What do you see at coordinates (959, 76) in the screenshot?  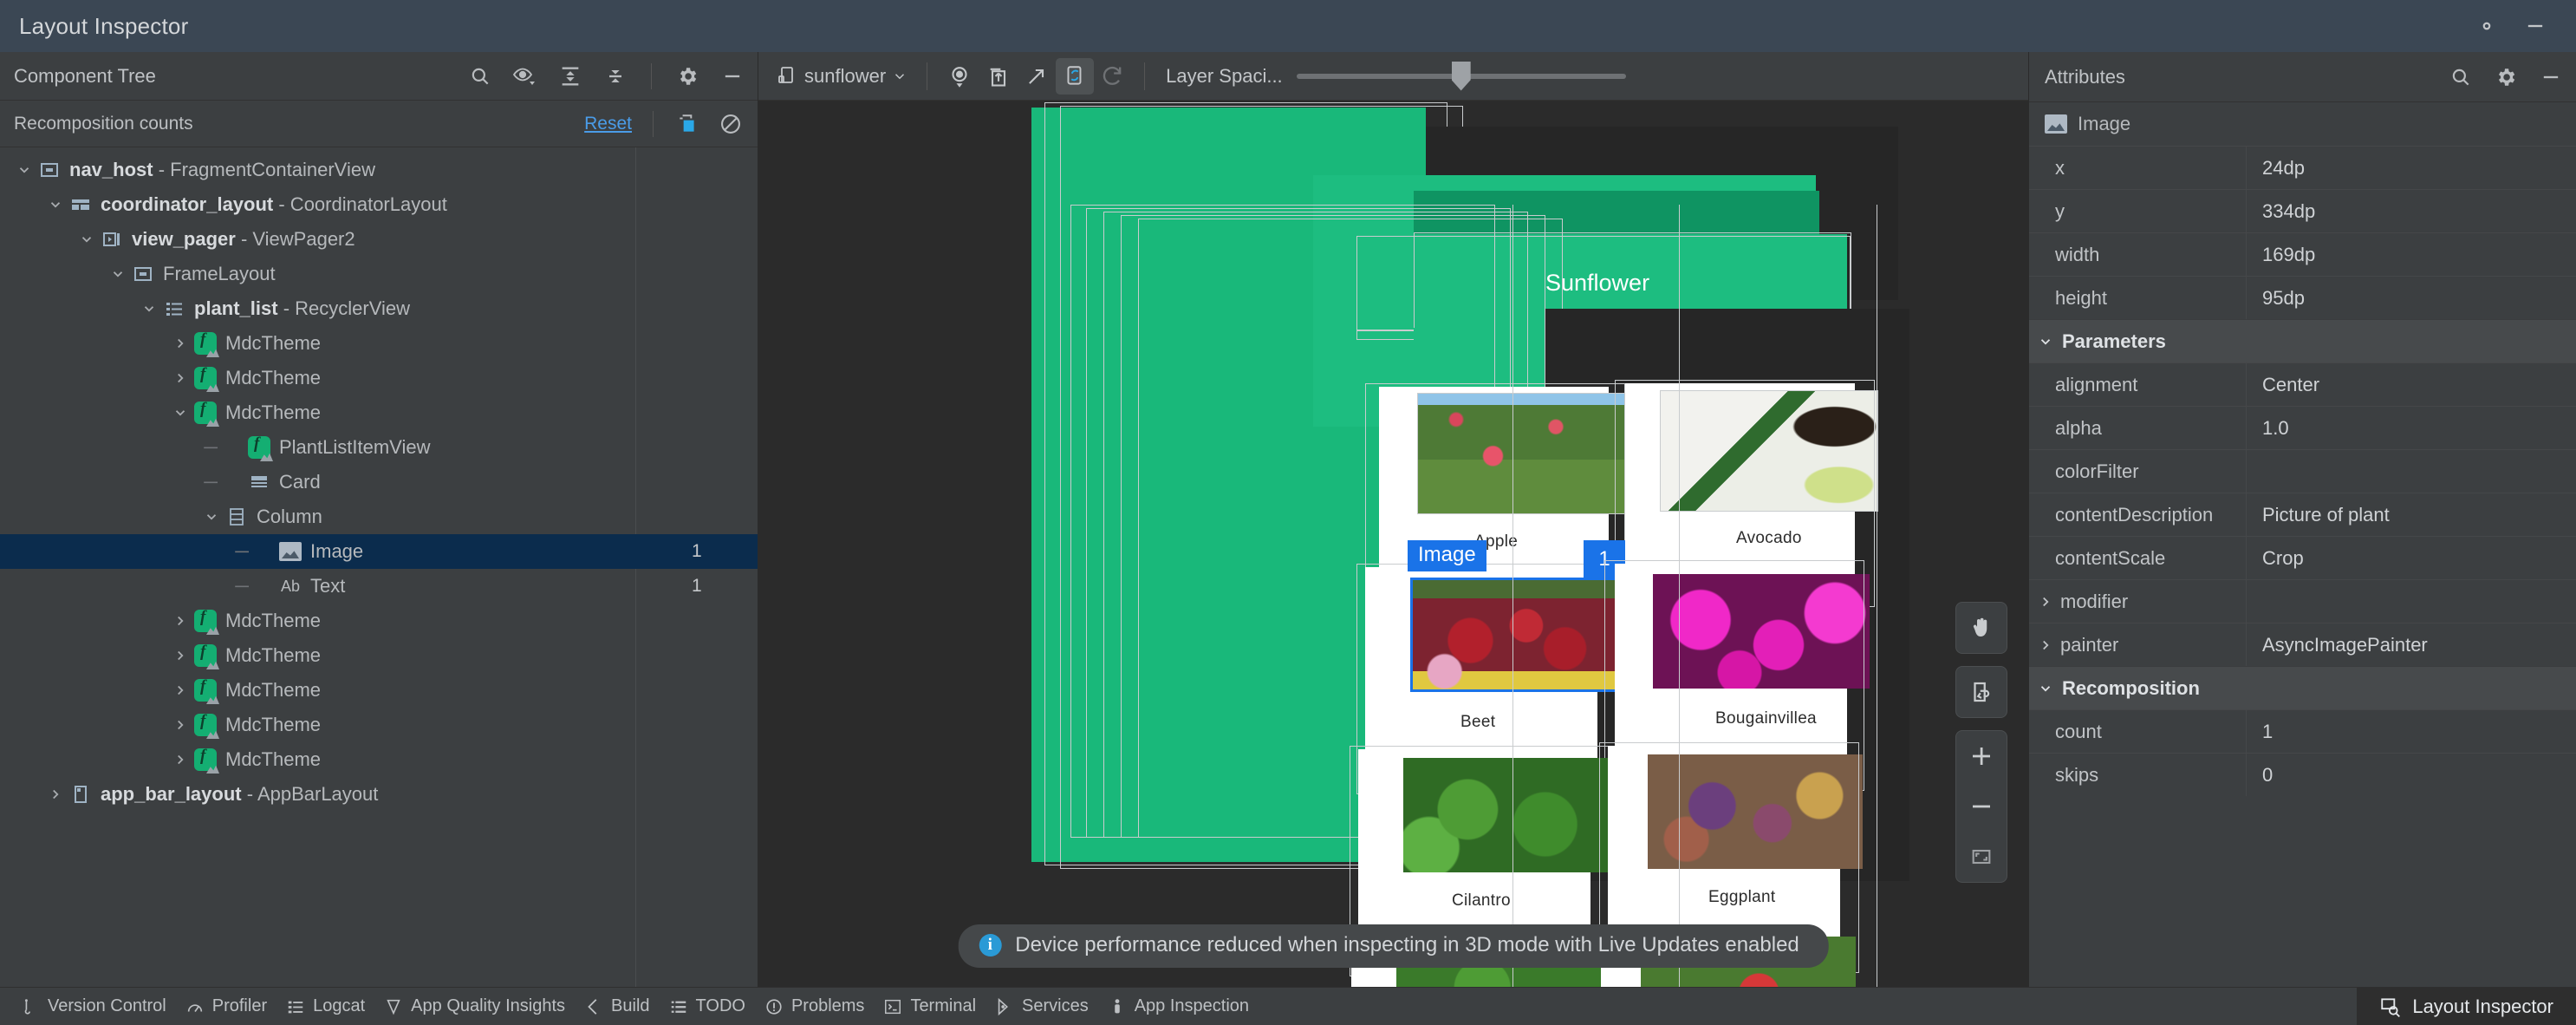 I see `select-mode-button` at bounding box center [959, 76].